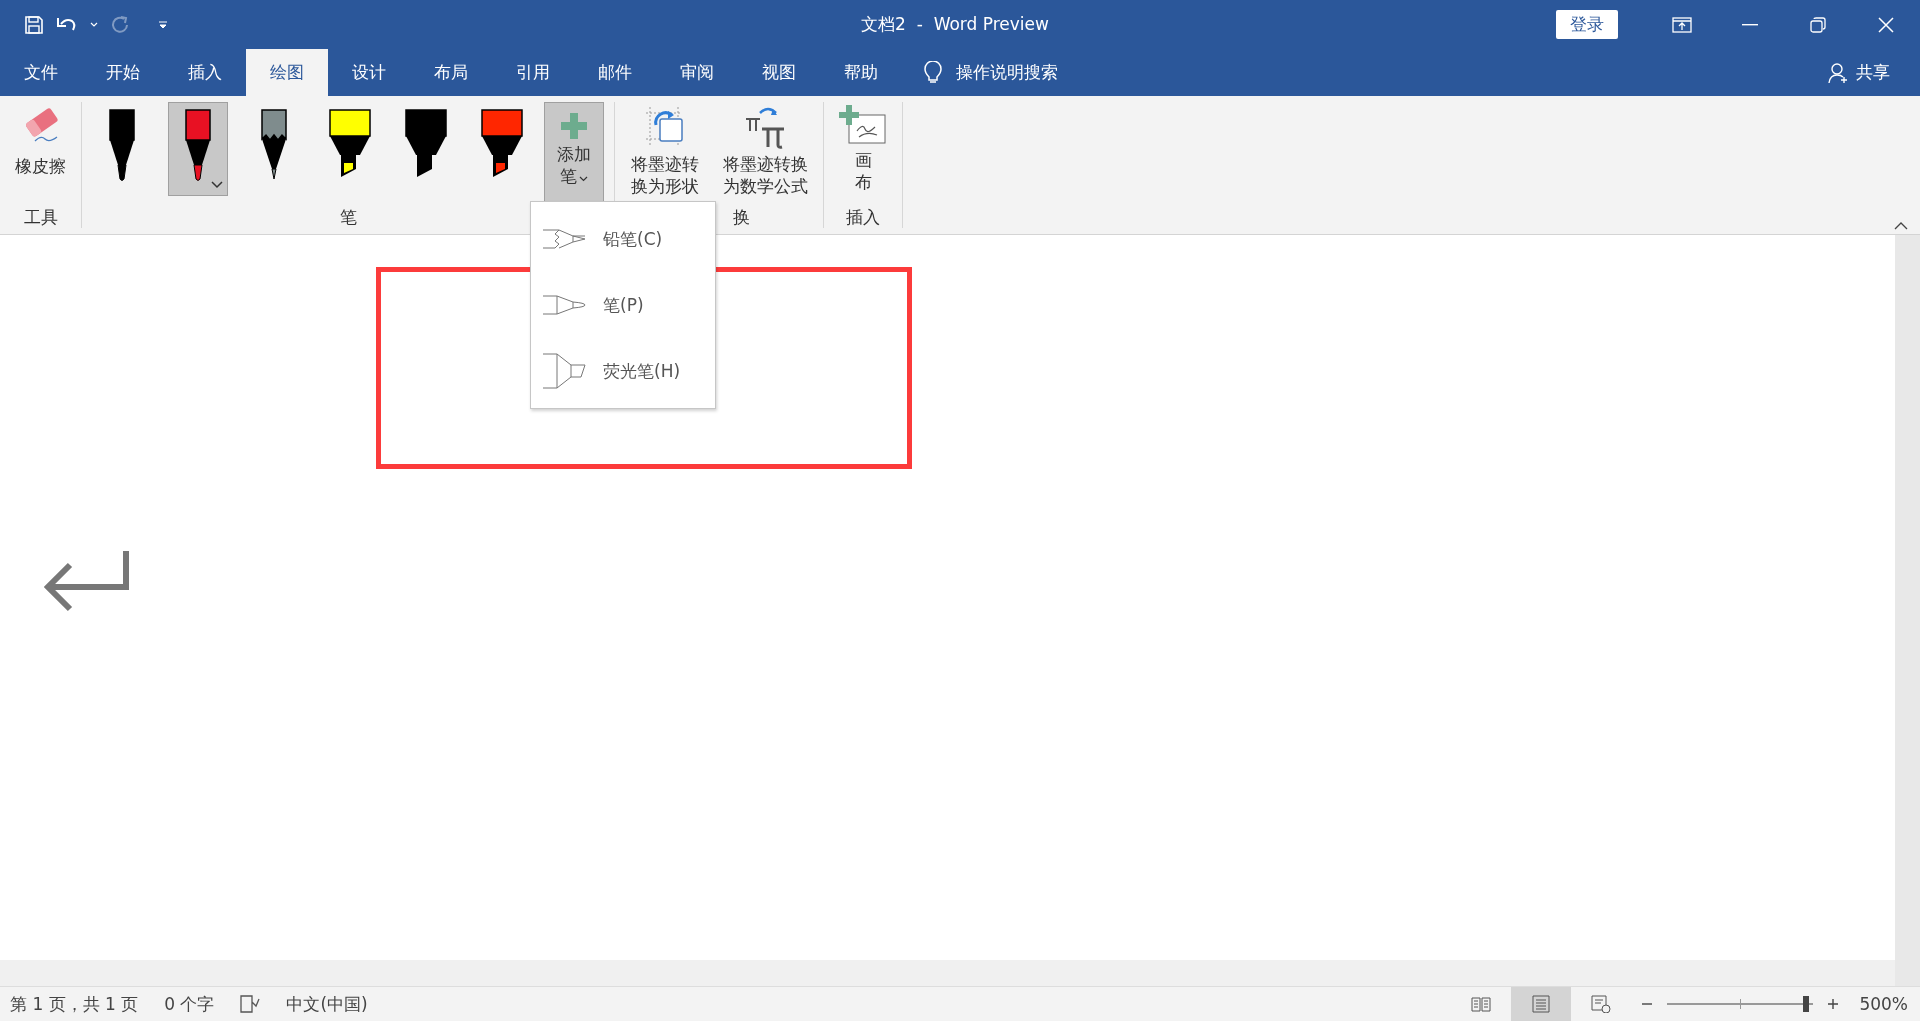 Image resolution: width=1920 pixels, height=1021 pixels. What do you see at coordinates (863, 217) in the screenshot?
I see `group-label: 插入` at bounding box center [863, 217].